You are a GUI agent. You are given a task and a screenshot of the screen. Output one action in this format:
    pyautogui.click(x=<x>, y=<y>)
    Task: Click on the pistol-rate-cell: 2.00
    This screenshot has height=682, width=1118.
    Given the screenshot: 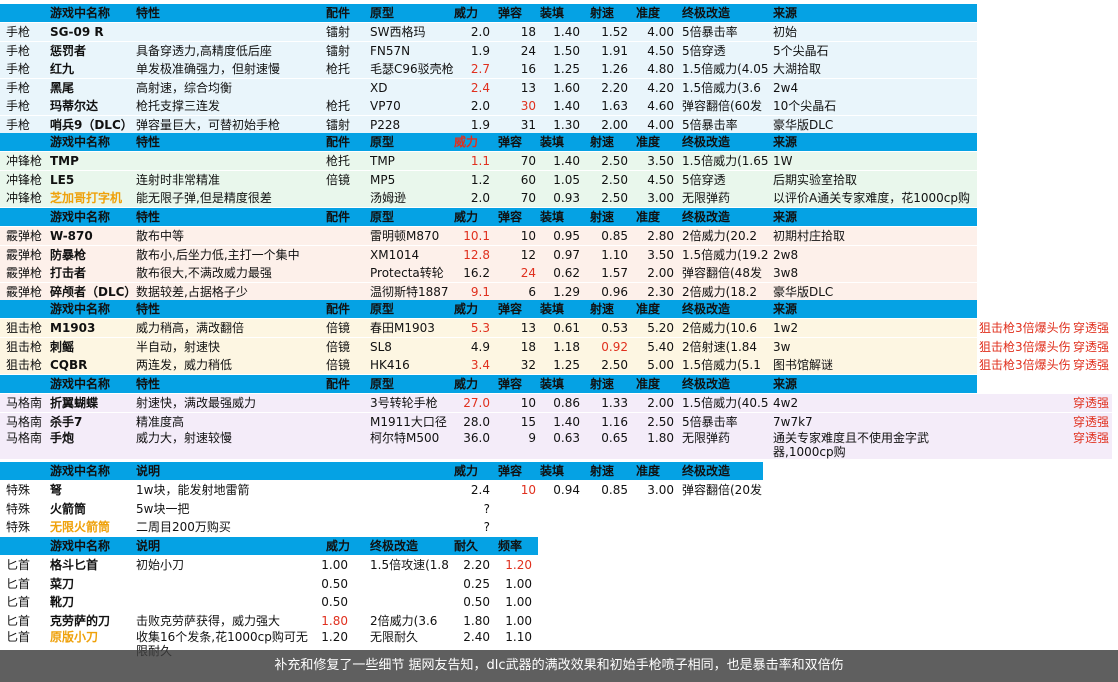 What is the action you would take?
    pyautogui.click(x=614, y=124)
    